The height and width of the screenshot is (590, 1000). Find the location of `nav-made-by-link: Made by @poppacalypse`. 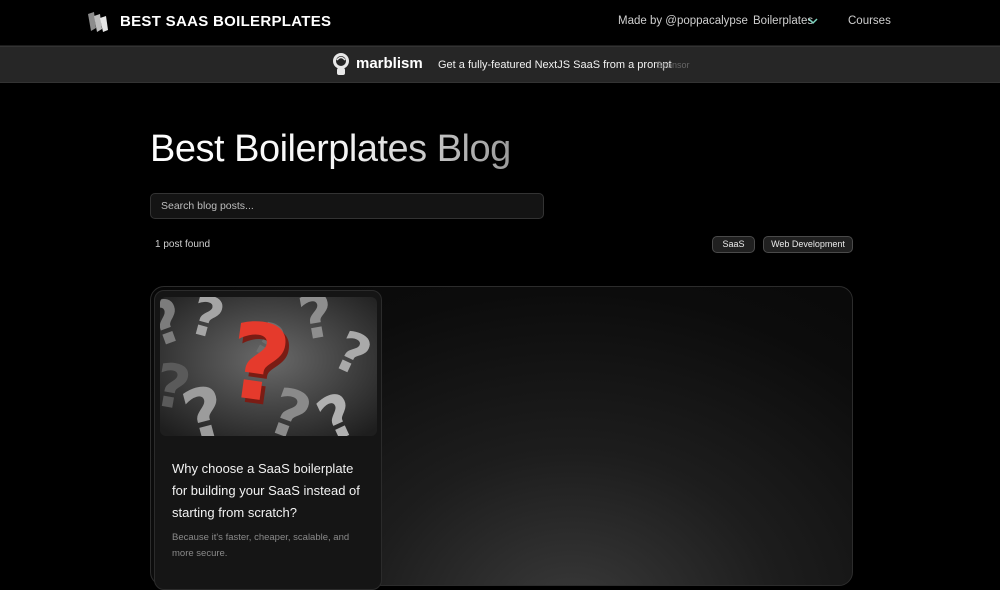

nav-made-by-link: Made by @poppacalypse is located at coordinates (683, 21).